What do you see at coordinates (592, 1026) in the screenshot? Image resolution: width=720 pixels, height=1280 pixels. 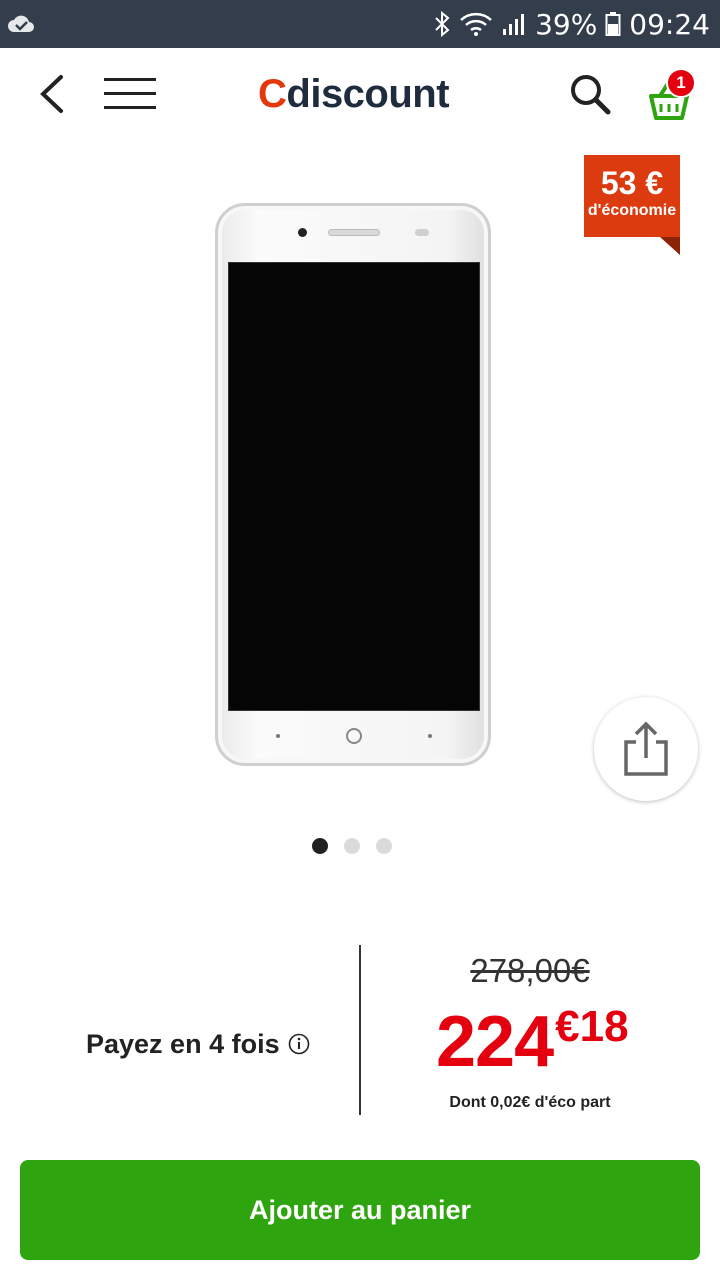 I see `price-cents: €18` at bounding box center [592, 1026].